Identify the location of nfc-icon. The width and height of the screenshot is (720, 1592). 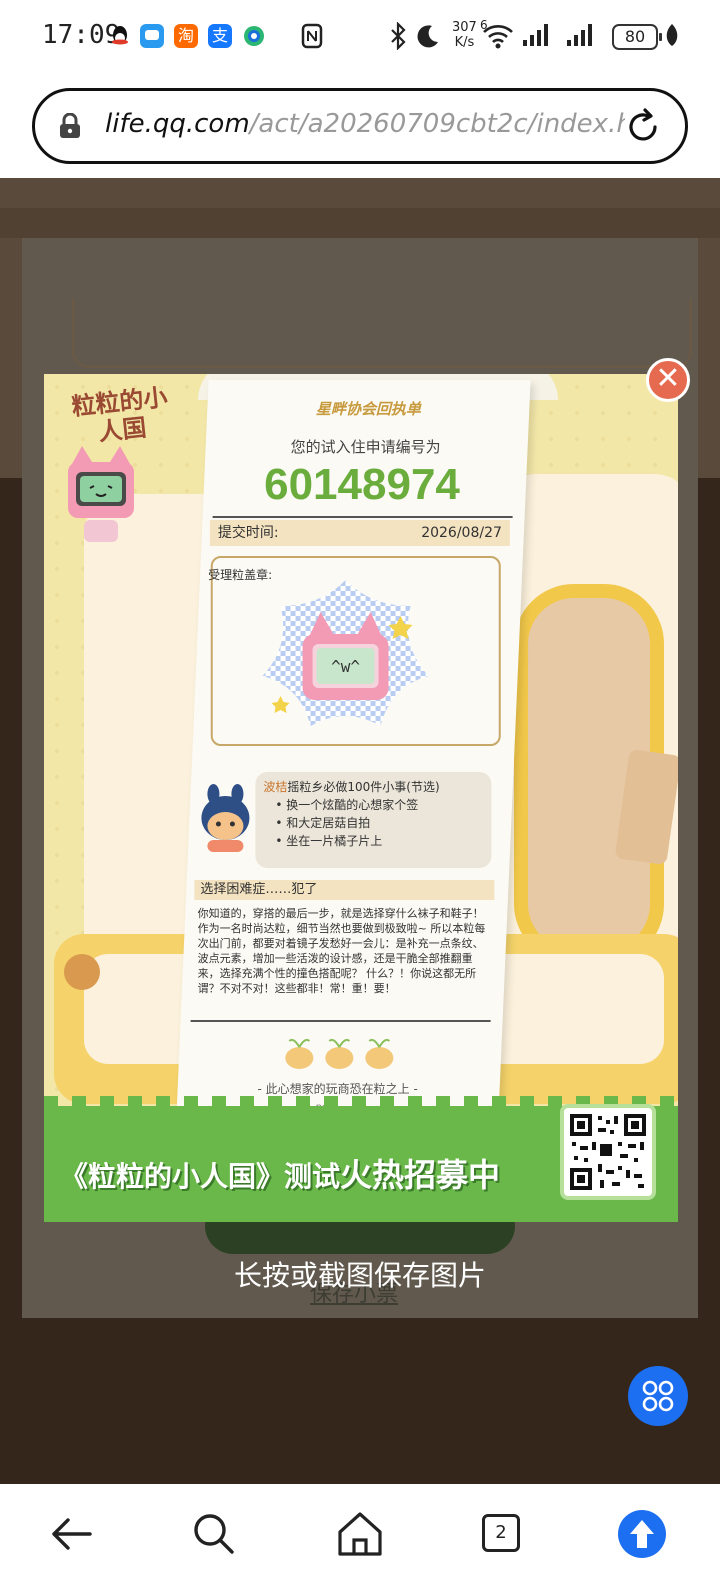
(312, 37).